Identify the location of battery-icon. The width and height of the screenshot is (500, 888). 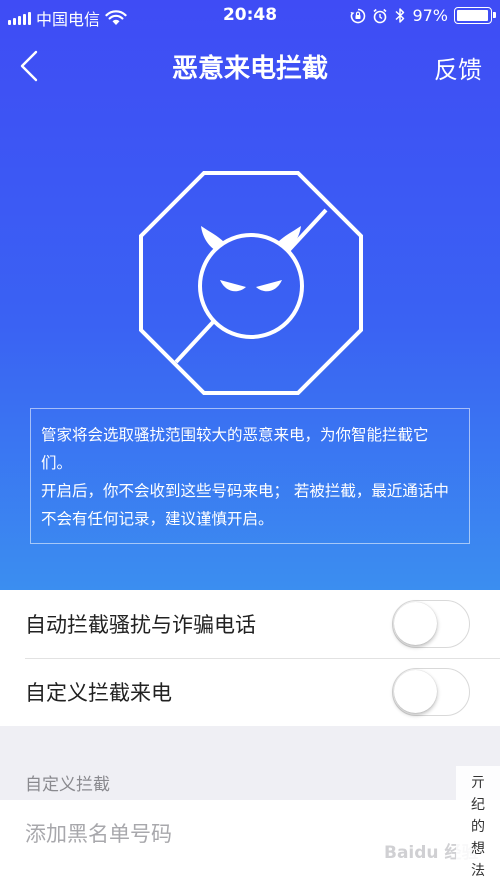
(475, 15).